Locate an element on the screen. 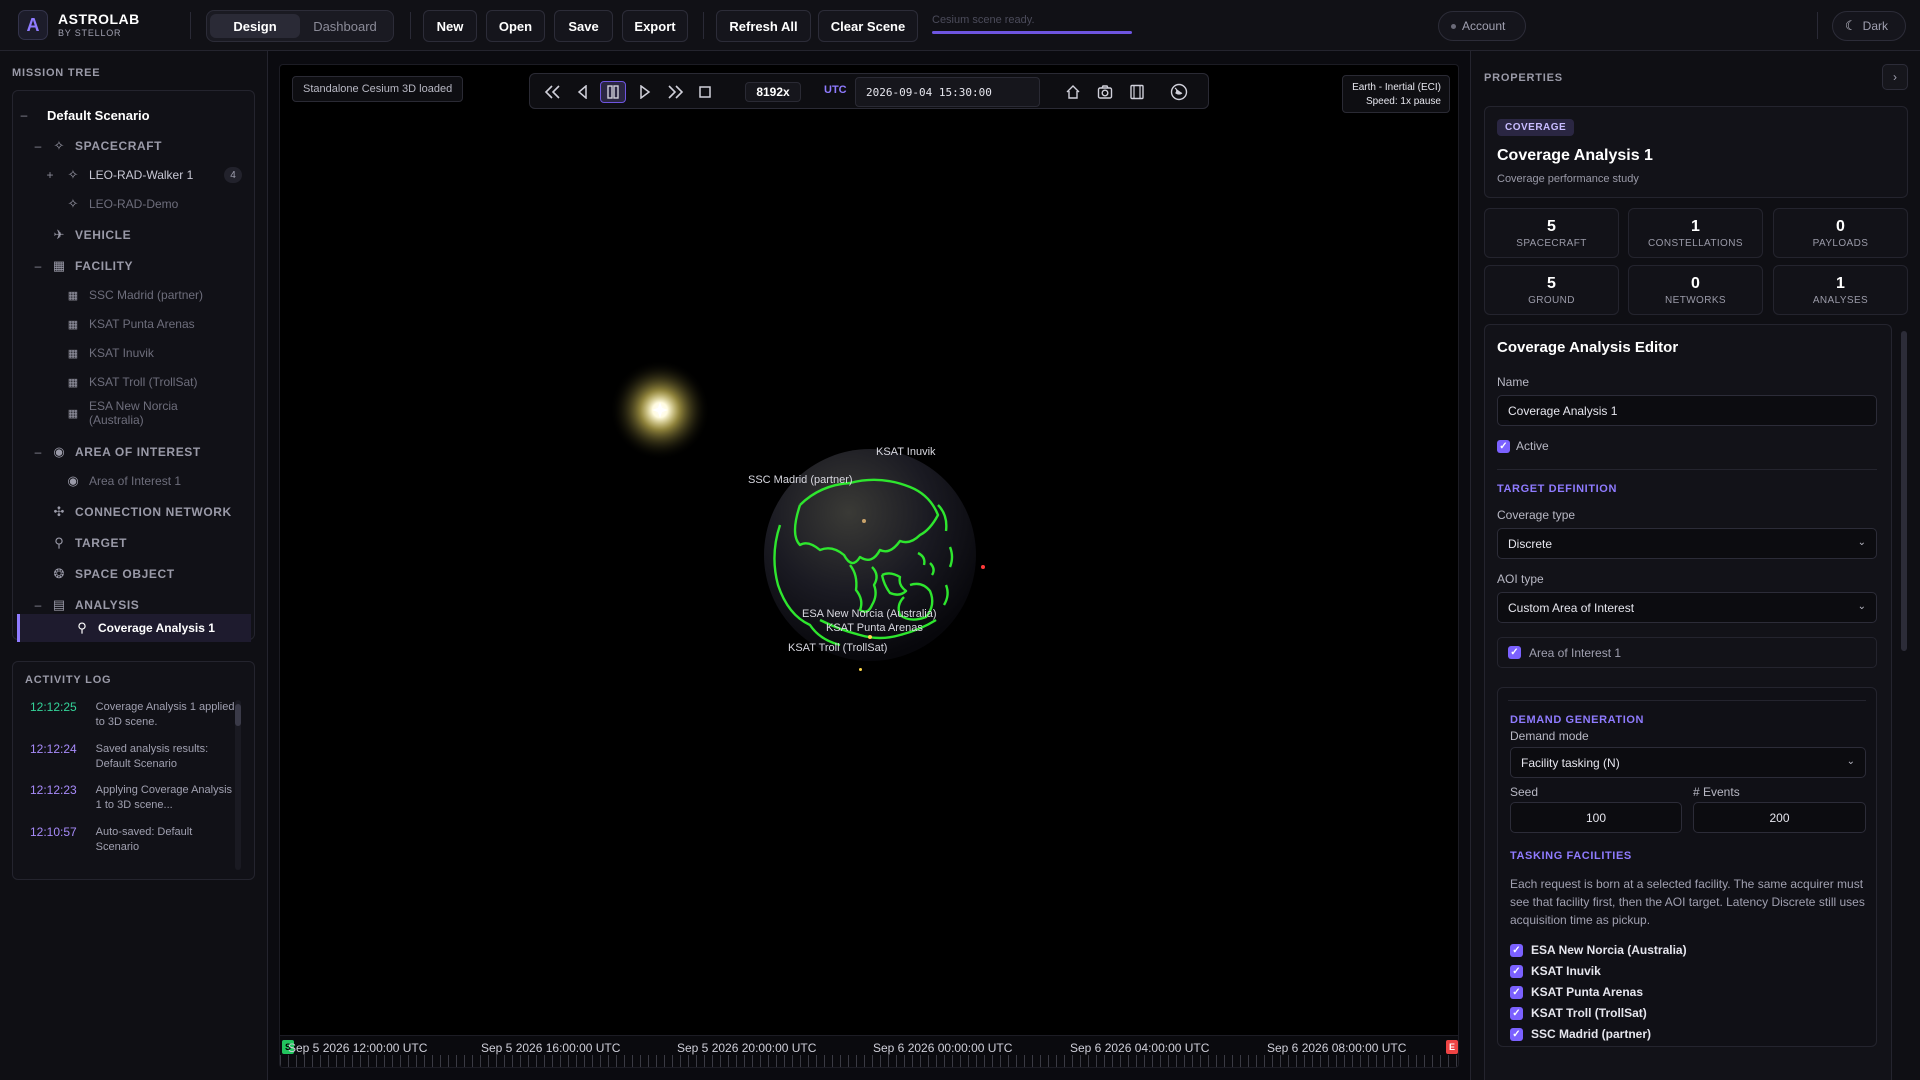 The width and height of the screenshot is (1920, 1080). time-input: 2026-09-04 15:30:00 is located at coordinates (947, 92).